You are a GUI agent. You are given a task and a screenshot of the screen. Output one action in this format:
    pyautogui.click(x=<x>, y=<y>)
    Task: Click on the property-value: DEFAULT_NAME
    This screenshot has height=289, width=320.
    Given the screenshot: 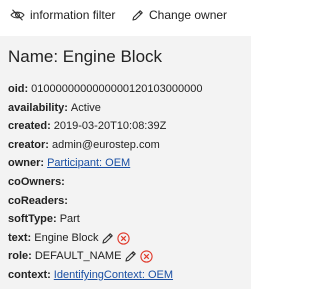 What is the action you would take?
    pyautogui.click(x=78, y=256)
    